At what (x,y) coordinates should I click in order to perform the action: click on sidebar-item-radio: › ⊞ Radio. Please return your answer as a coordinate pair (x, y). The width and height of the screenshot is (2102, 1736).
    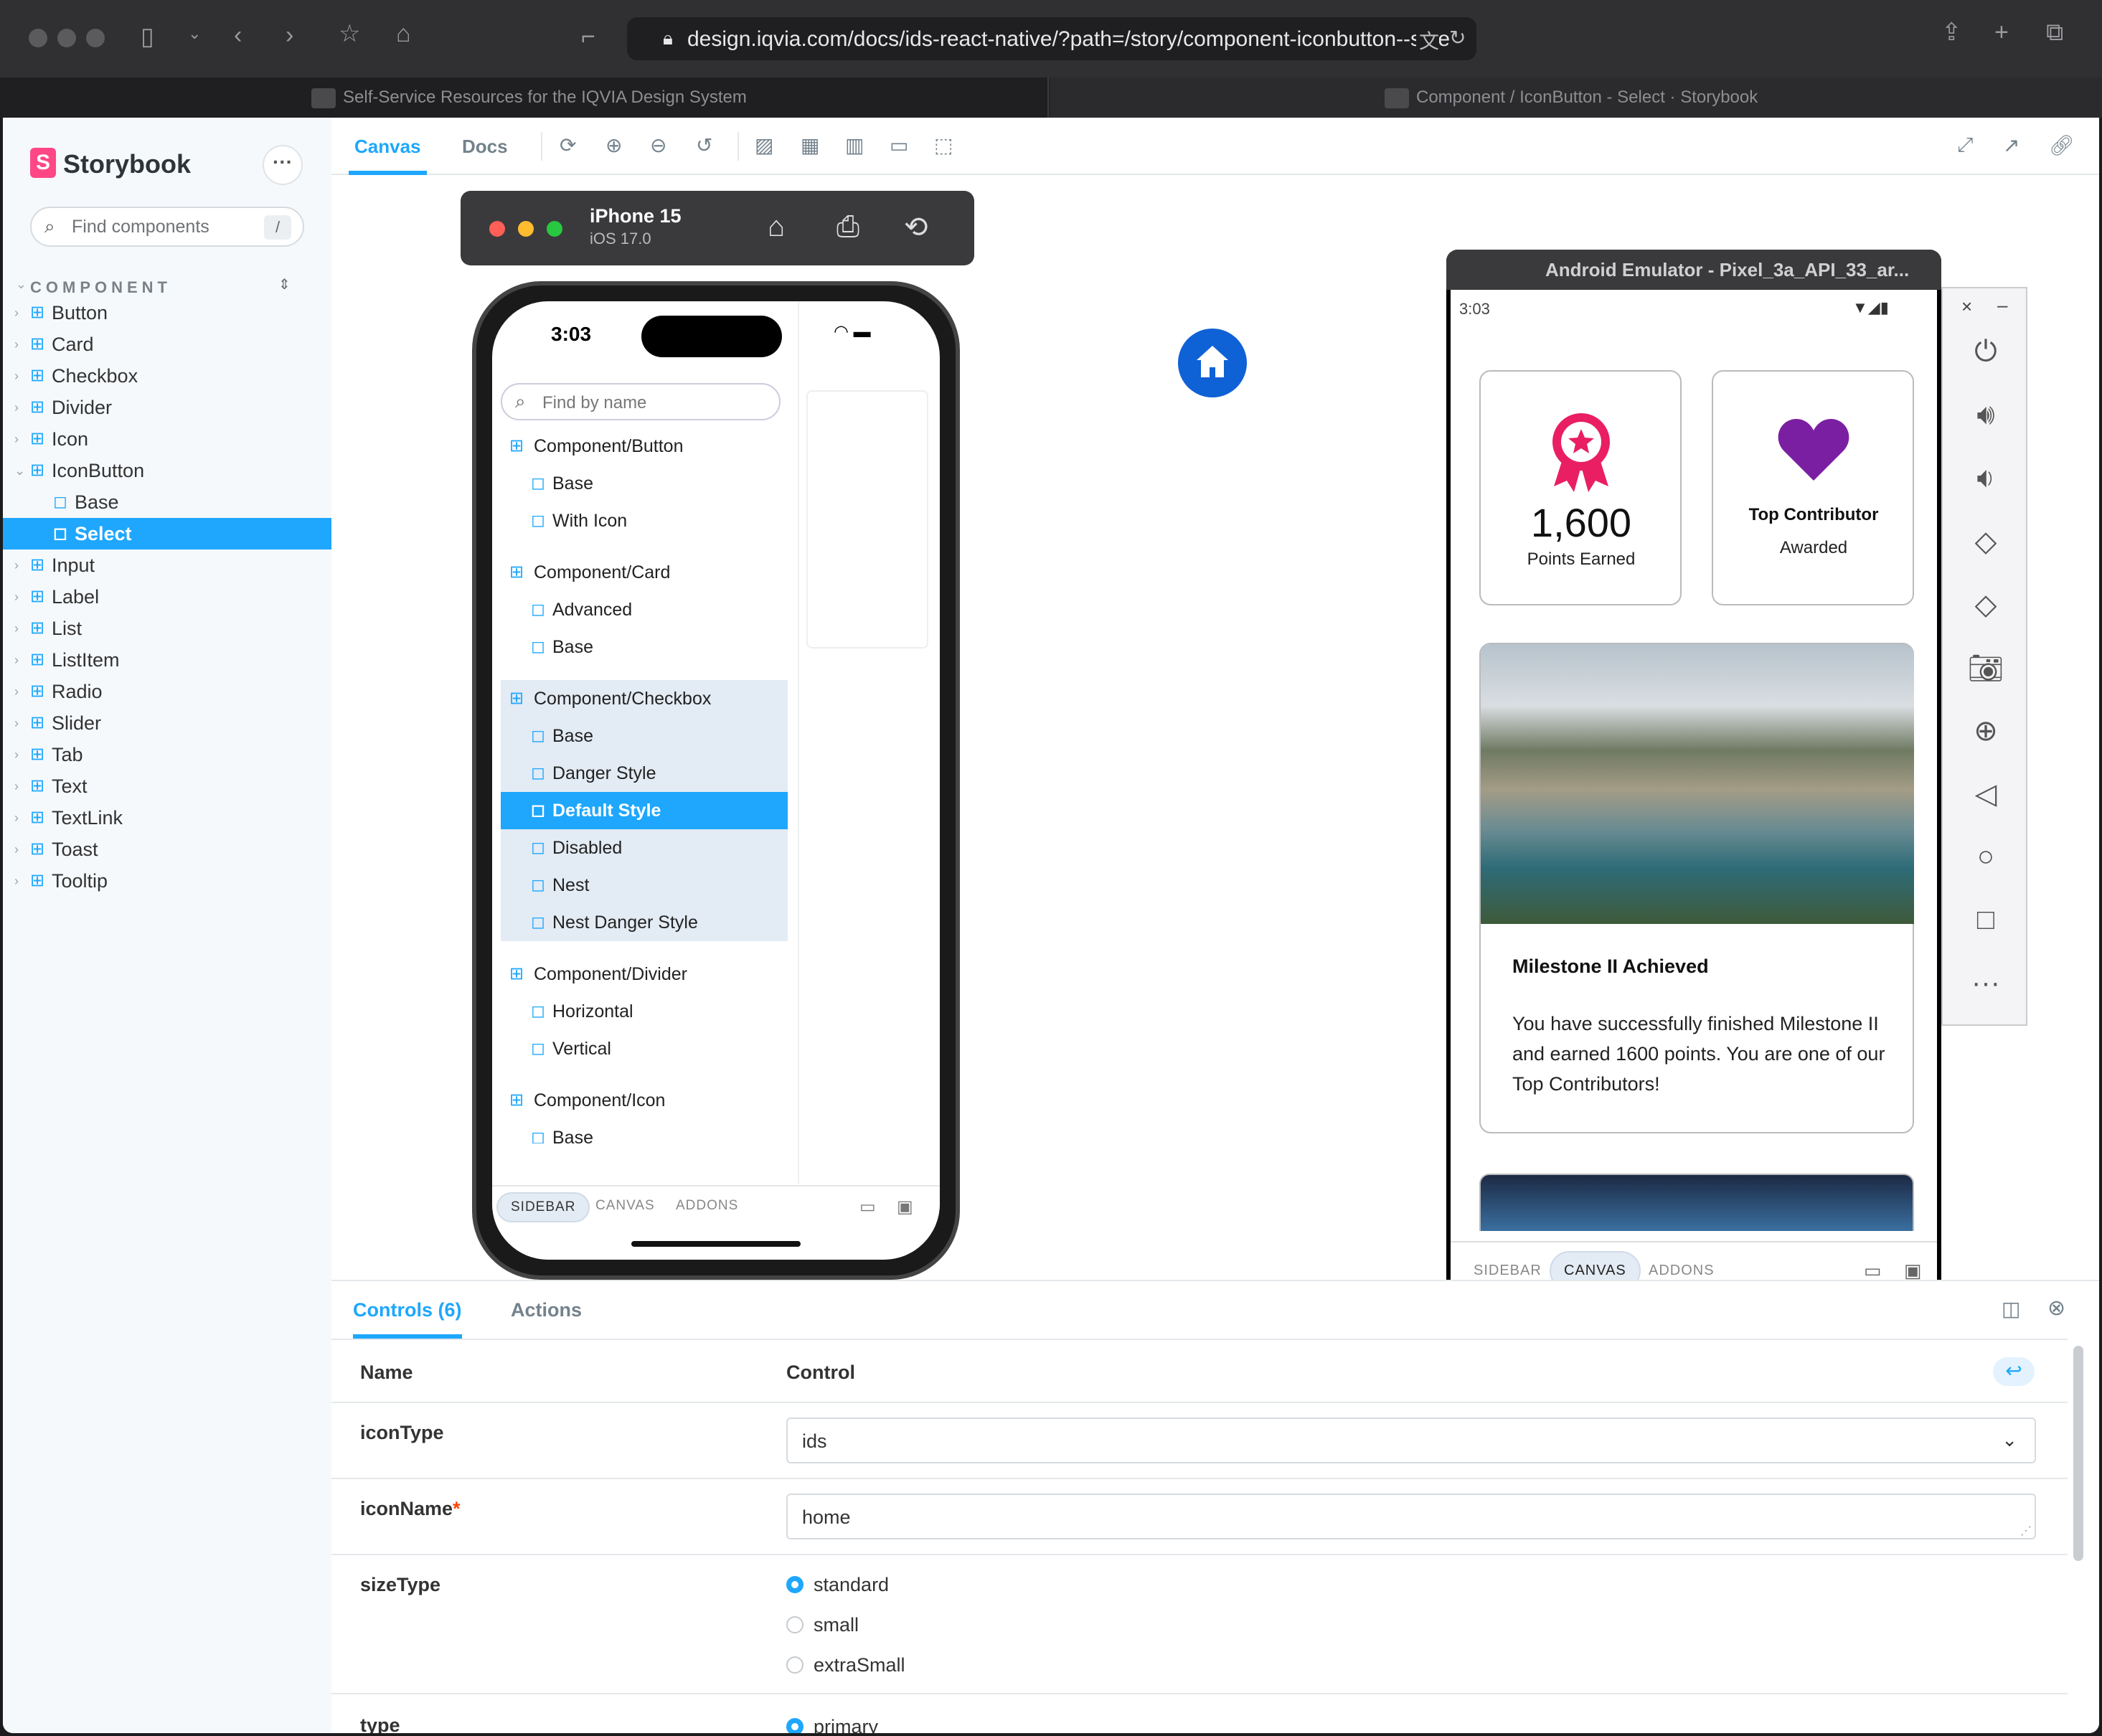
    Looking at the image, I should click on (167, 691).